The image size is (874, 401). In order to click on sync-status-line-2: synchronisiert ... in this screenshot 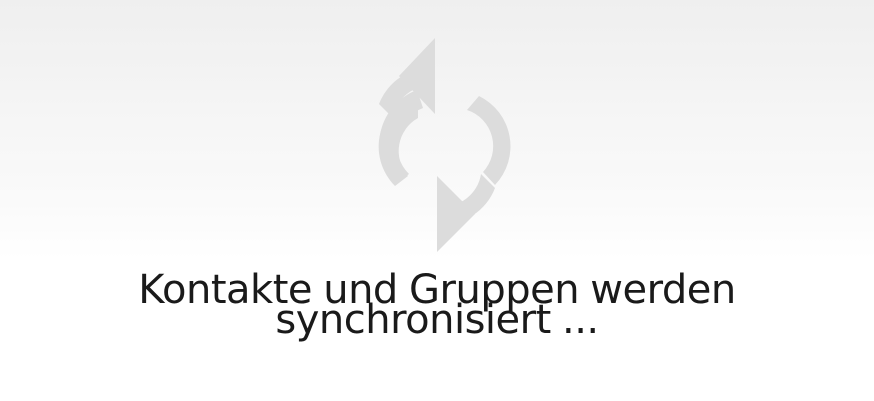, I will do `click(437, 320)`.